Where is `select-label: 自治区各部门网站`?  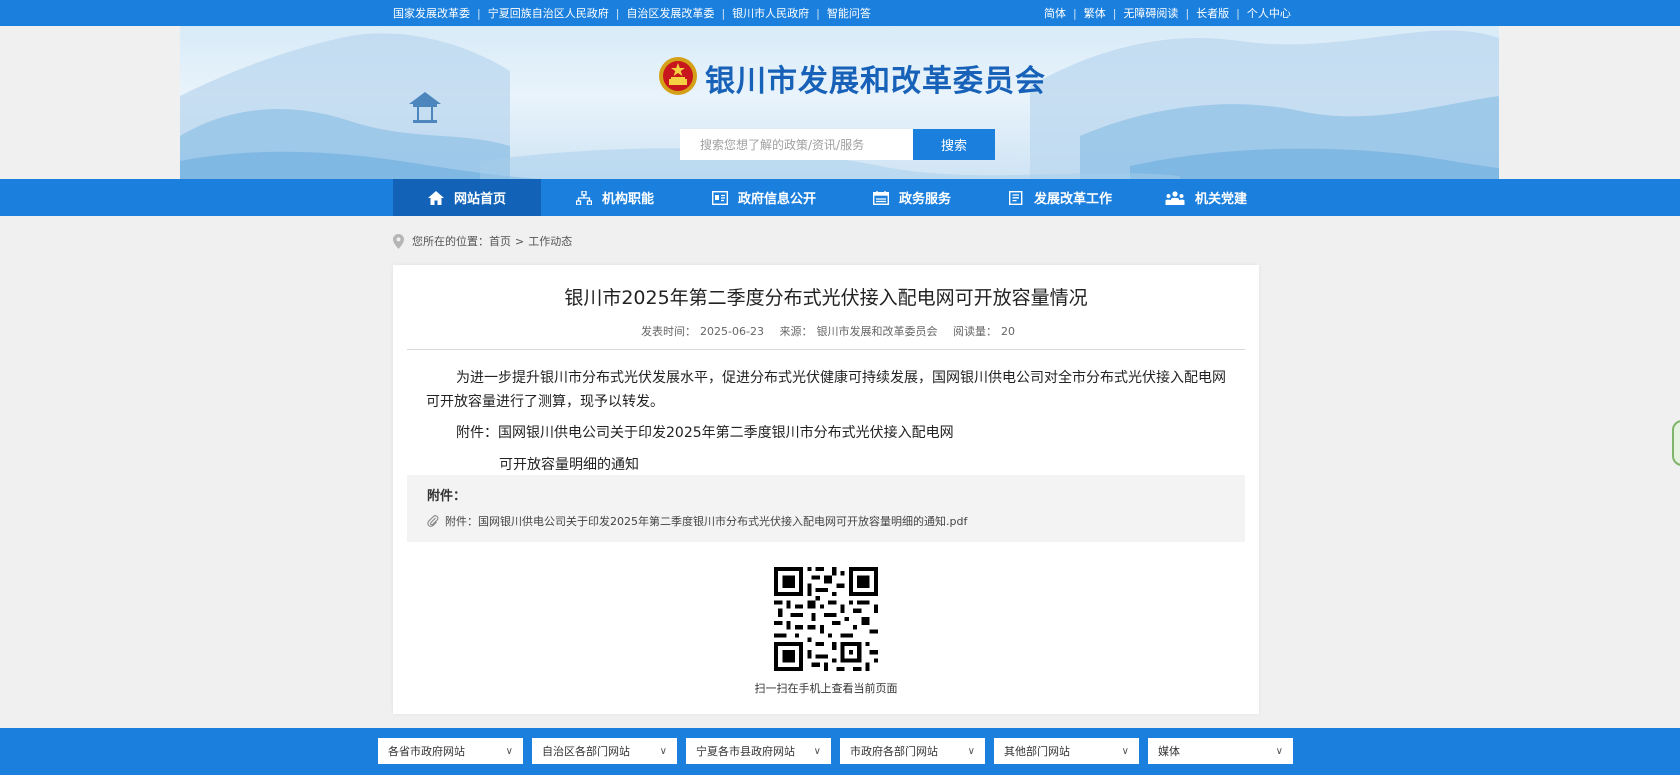 select-label: 自治区各部门网站 is located at coordinates (586, 751).